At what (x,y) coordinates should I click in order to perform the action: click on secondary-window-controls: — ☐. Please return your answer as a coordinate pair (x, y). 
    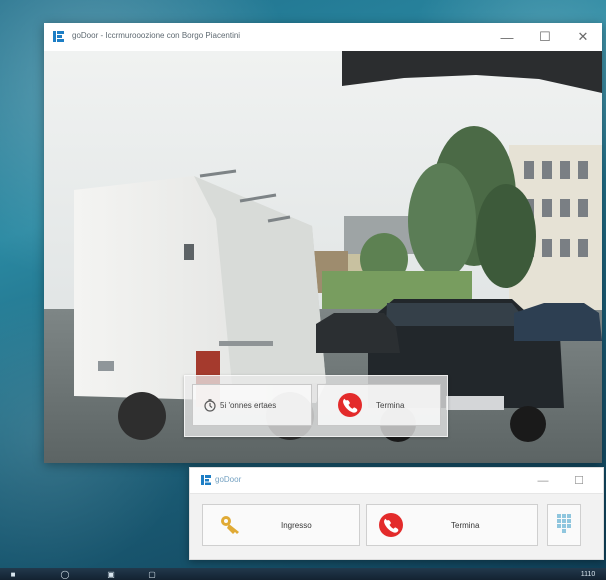
    Looking at the image, I should click on (561, 480).